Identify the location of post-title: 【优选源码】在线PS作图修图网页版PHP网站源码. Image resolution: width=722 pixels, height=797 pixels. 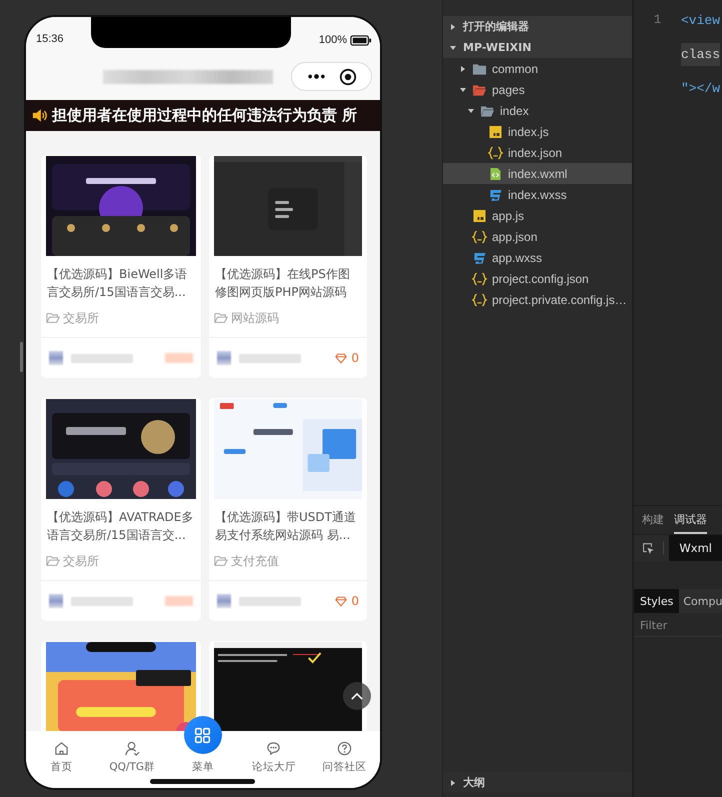
(282, 283).